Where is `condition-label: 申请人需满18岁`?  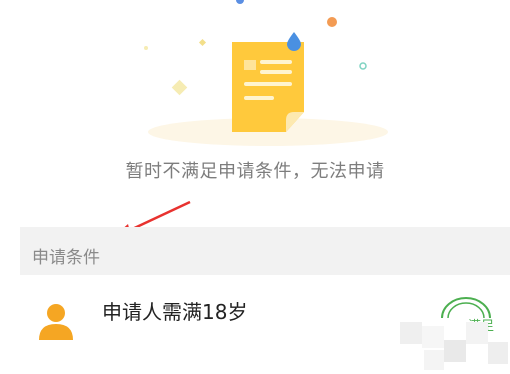
condition-label: 申请人需满18岁 is located at coordinates (175, 312).